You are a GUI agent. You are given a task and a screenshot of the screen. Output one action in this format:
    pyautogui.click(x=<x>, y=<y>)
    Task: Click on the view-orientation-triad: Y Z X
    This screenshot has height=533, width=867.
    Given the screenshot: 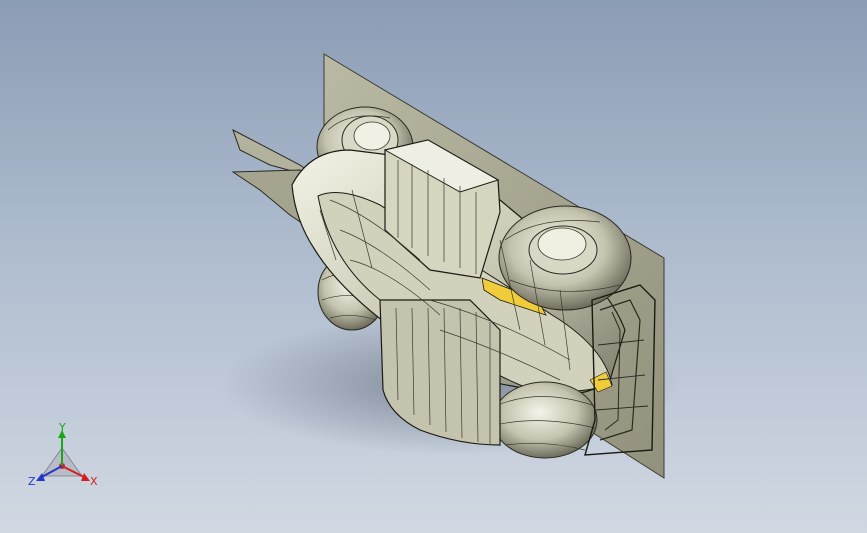 What is the action you would take?
    pyautogui.click(x=64, y=456)
    